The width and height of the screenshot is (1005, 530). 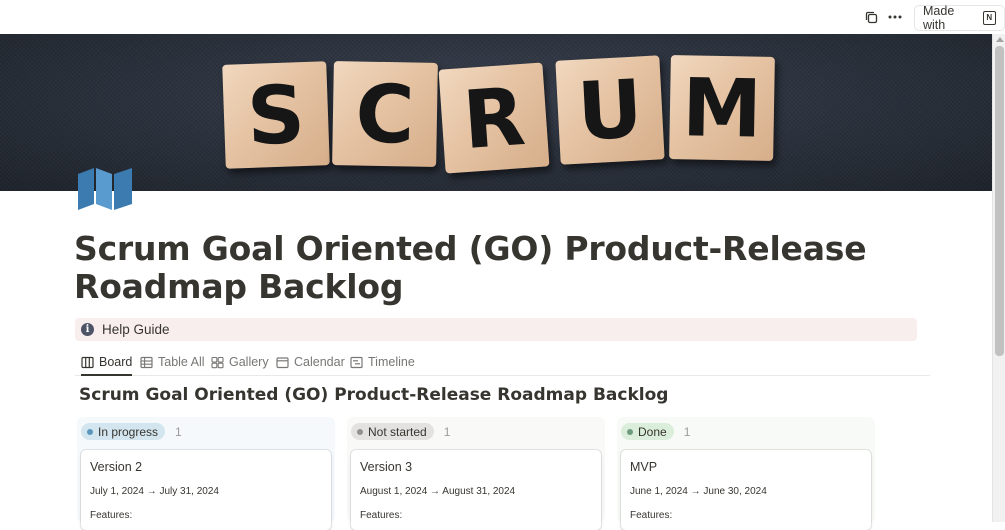 I want to click on tab-board-label: Board, so click(x=116, y=362).